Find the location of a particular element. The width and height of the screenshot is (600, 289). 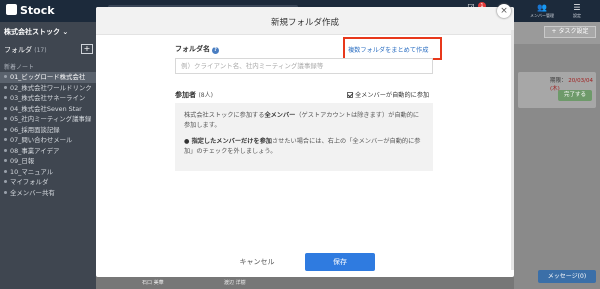

folder-name-input is located at coordinates (304, 66).